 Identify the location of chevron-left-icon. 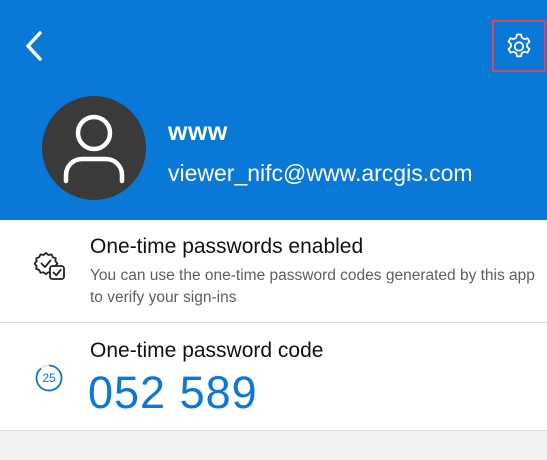
(34, 46).